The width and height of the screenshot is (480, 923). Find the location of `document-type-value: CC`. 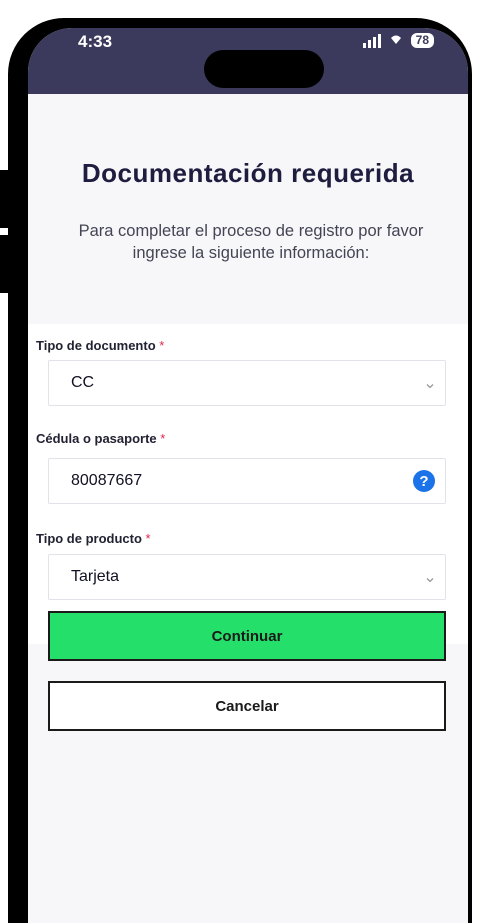

document-type-value: CC is located at coordinates (83, 382).